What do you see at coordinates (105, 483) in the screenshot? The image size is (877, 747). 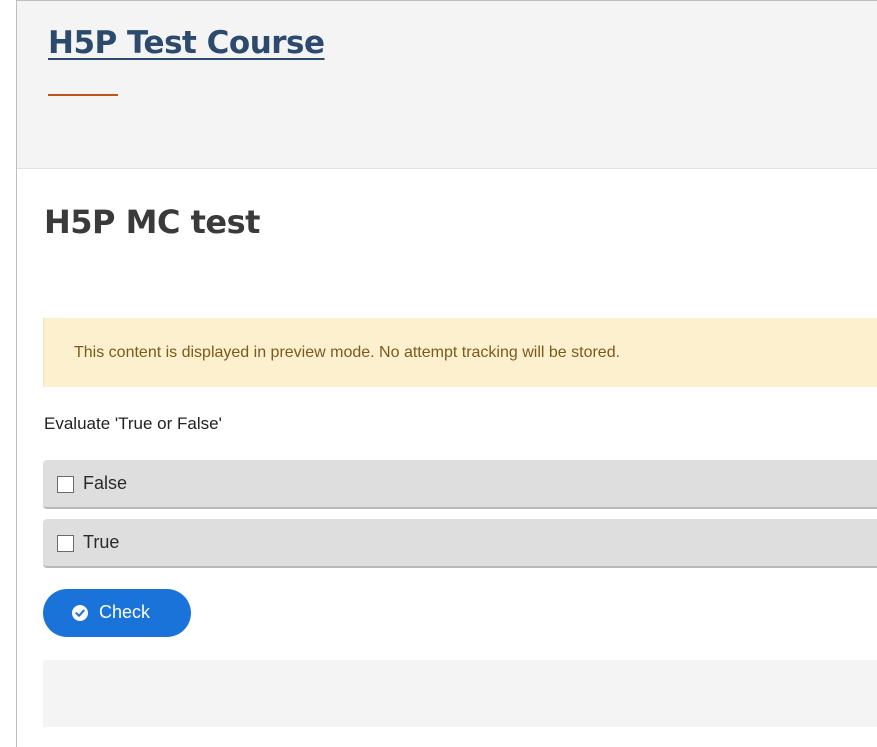 I see `answer-label: False` at bounding box center [105, 483].